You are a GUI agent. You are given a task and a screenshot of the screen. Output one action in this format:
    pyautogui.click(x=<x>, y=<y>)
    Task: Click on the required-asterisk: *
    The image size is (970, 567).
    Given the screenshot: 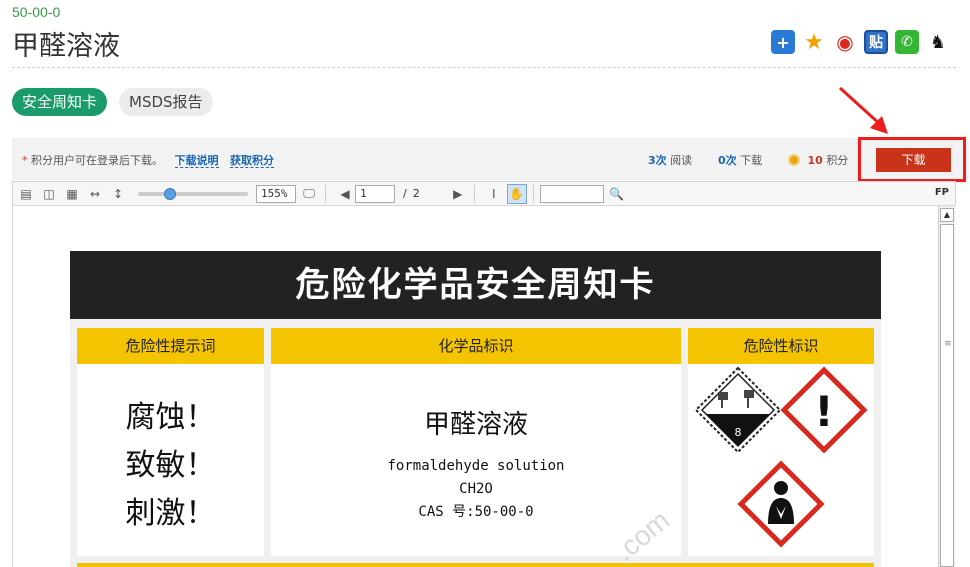 What is the action you would take?
    pyautogui.click(x=25, y=160)
    